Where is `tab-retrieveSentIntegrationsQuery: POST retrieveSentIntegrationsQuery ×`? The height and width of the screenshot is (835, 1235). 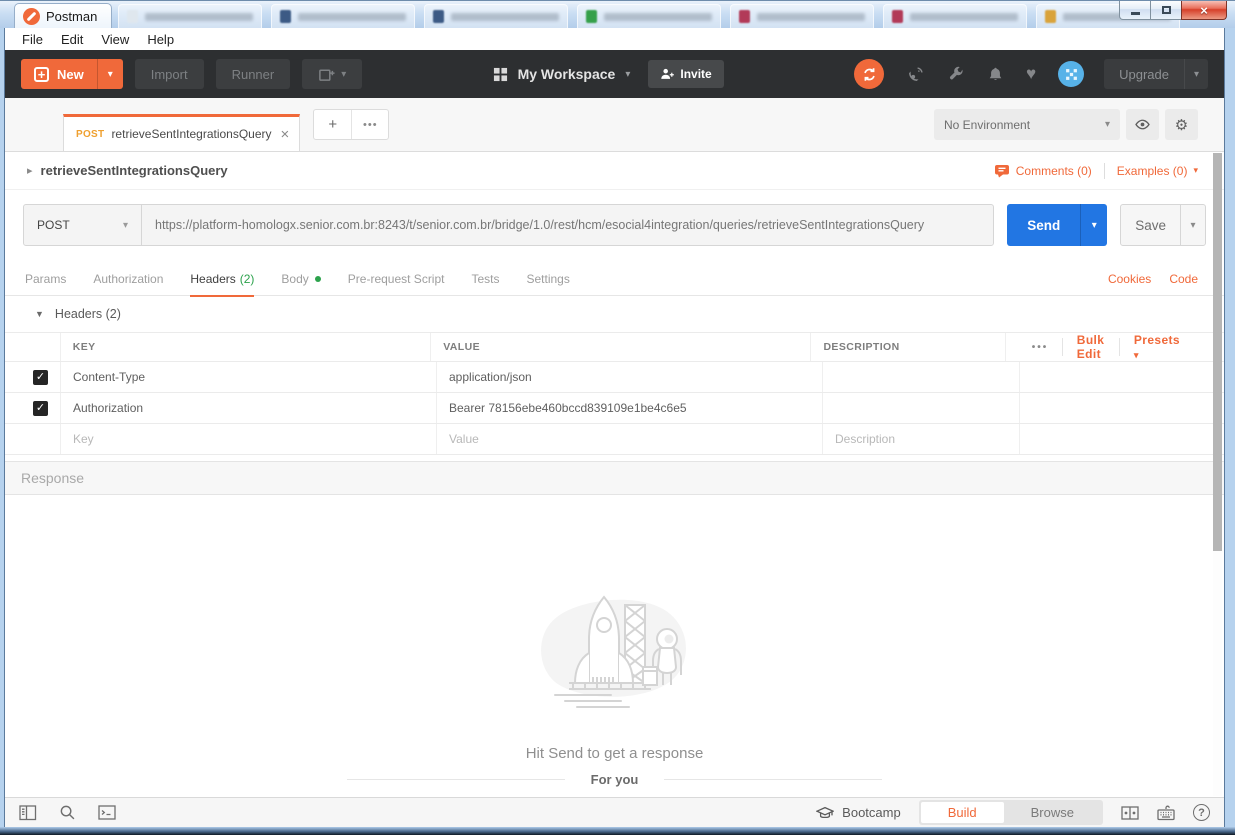 tab-retrieveSentIntegrationsQuery: POST retrieveSentIntegrationsQuery × is located at coordinates (182, 132).